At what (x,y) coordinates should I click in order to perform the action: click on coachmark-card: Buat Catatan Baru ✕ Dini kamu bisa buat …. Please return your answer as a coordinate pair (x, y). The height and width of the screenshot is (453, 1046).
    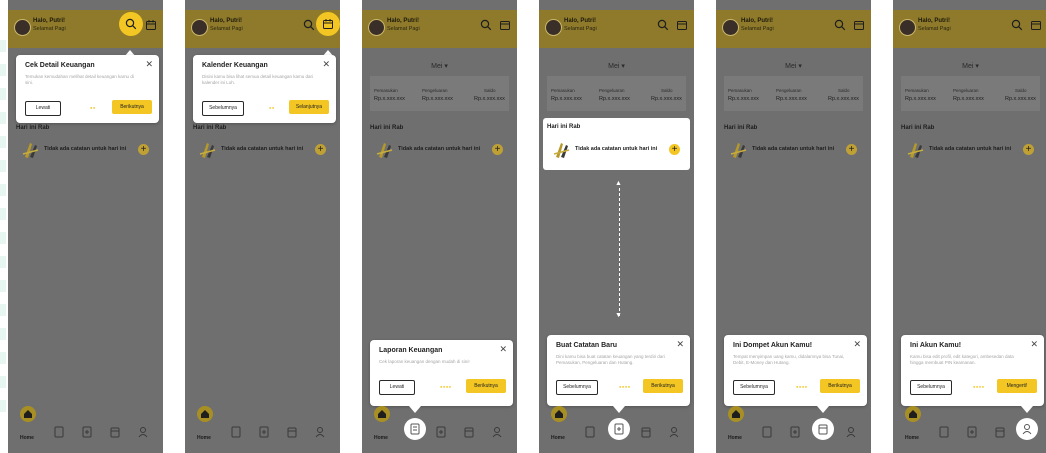
    Looking at the image, I should click on (618, 370).